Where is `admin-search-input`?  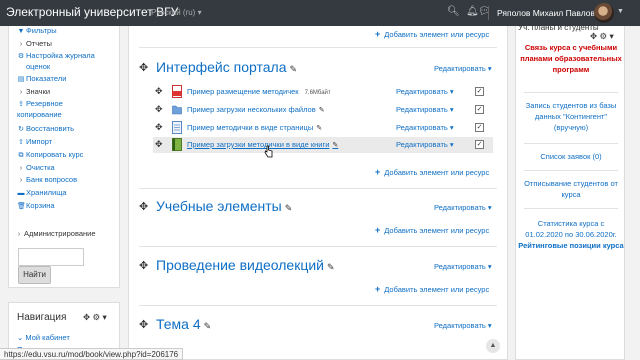 admin-search-input is located at coordinates (51, 257).